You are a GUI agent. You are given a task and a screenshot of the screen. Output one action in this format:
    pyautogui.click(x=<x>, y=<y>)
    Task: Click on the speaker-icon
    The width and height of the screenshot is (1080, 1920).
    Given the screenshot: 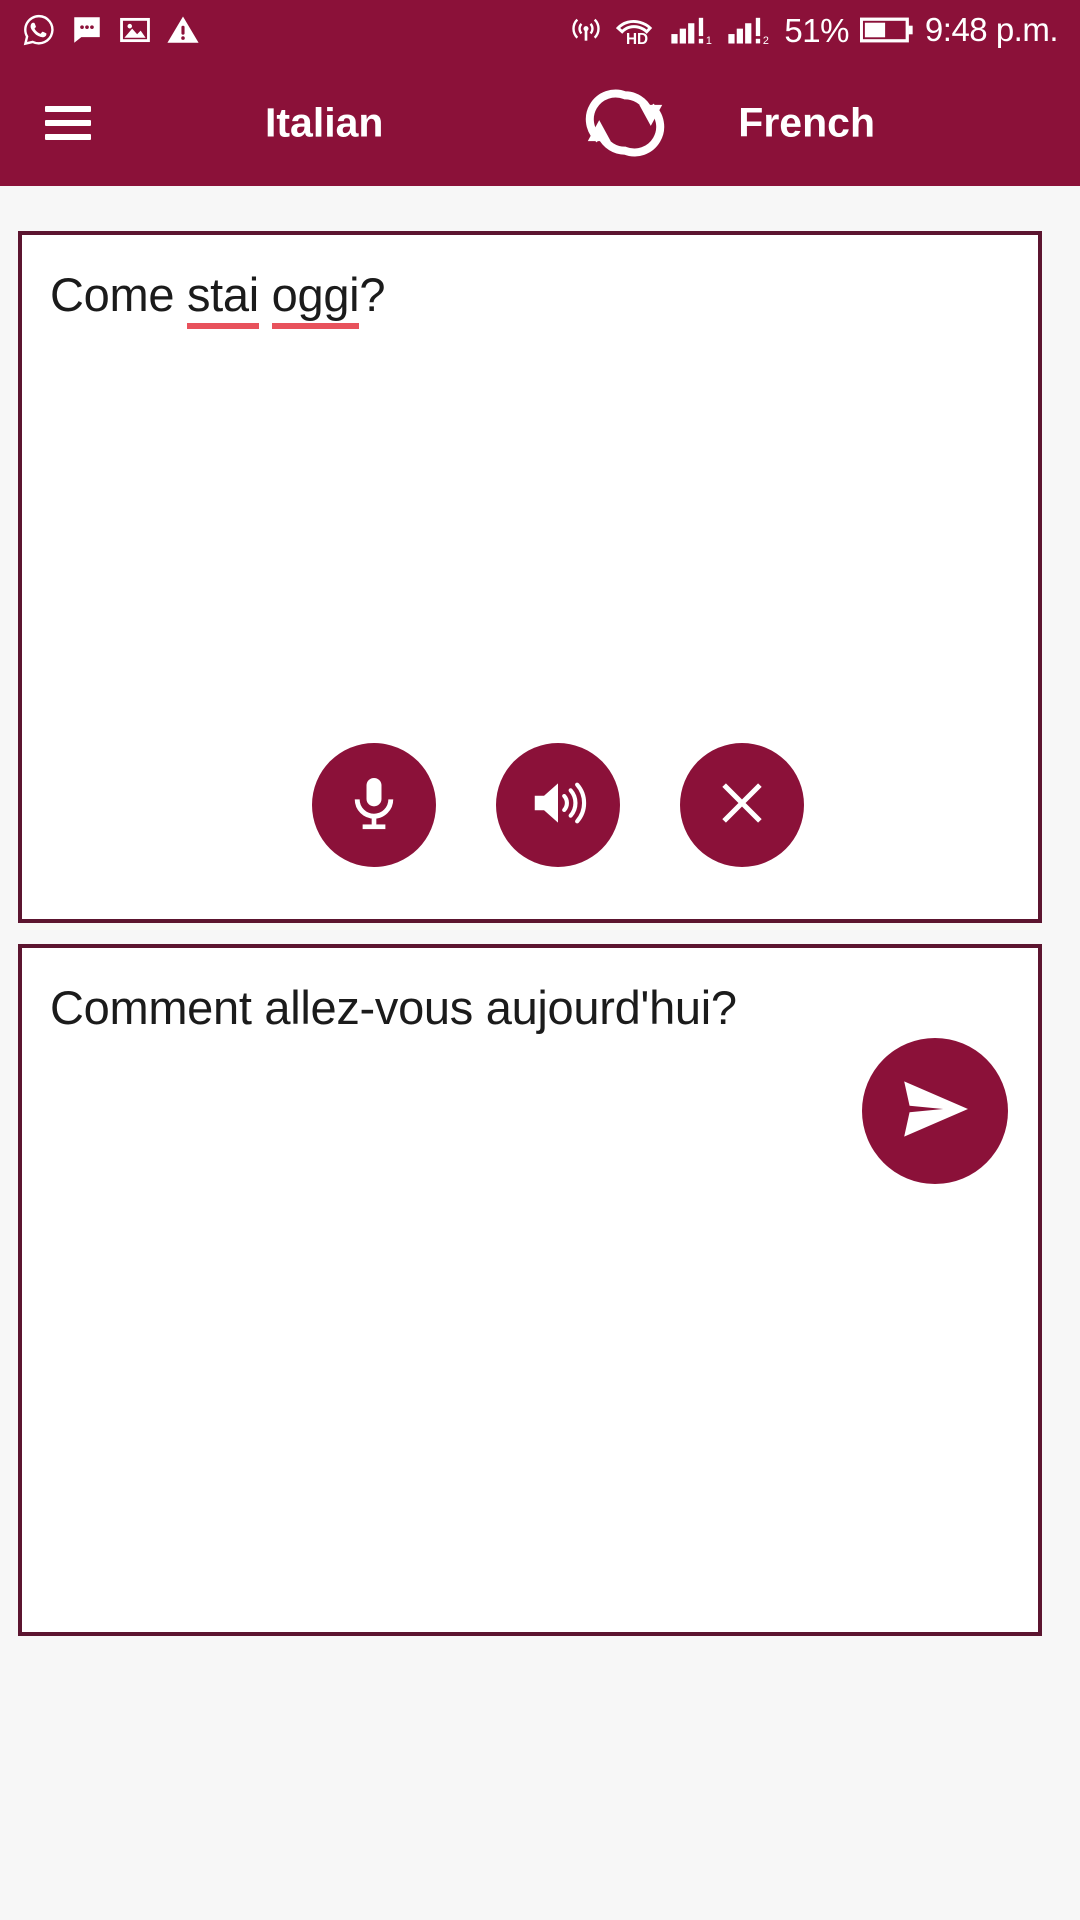 What is the action you would take?
    pyautogui.click(x=558, y=805)
    